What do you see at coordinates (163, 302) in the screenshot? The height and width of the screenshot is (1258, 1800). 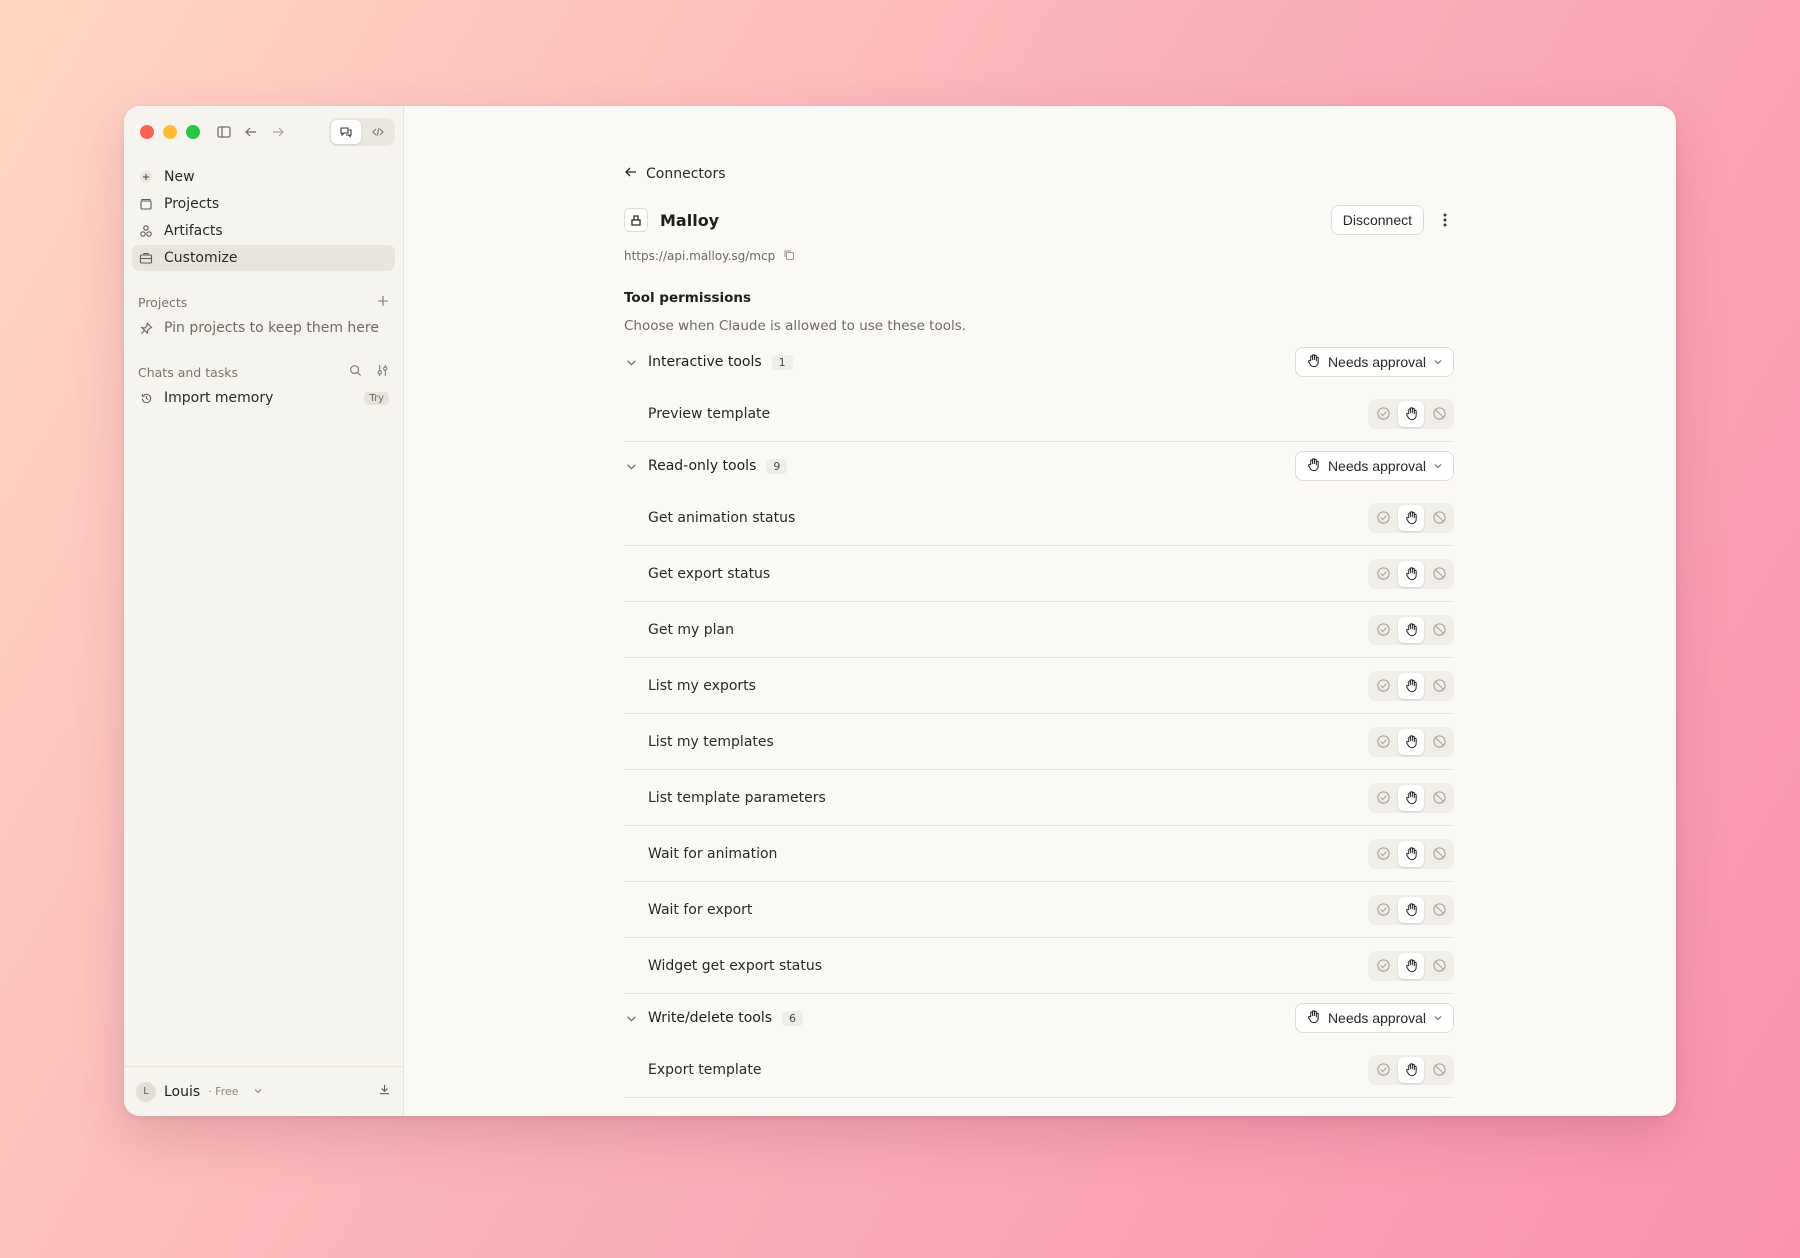 I see `section-heading: Projects` at bounding box center [163, 302].